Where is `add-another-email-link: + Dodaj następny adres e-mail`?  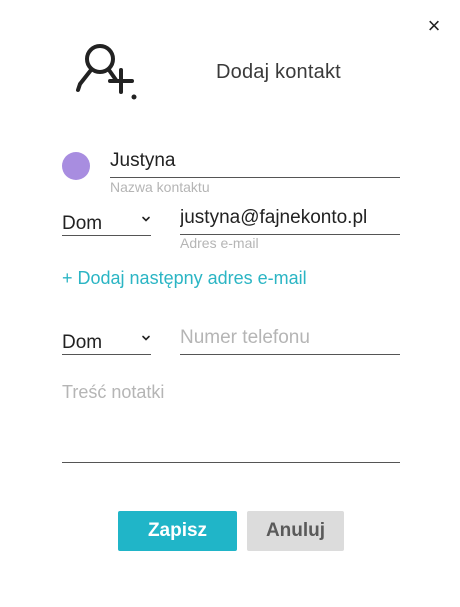 add-another-email-link: + Dodaj następny adres e-mail is located at coordinates (184, 278).